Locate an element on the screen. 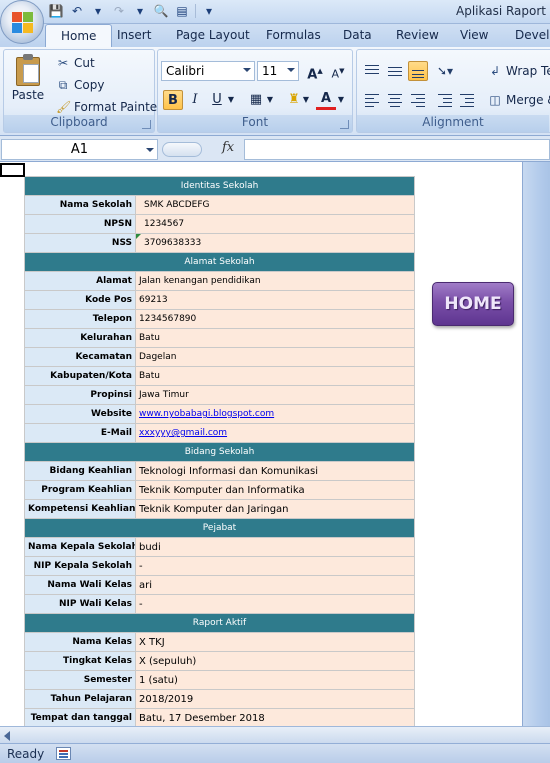  field-label: NSS is located at coordinates (80, 243).